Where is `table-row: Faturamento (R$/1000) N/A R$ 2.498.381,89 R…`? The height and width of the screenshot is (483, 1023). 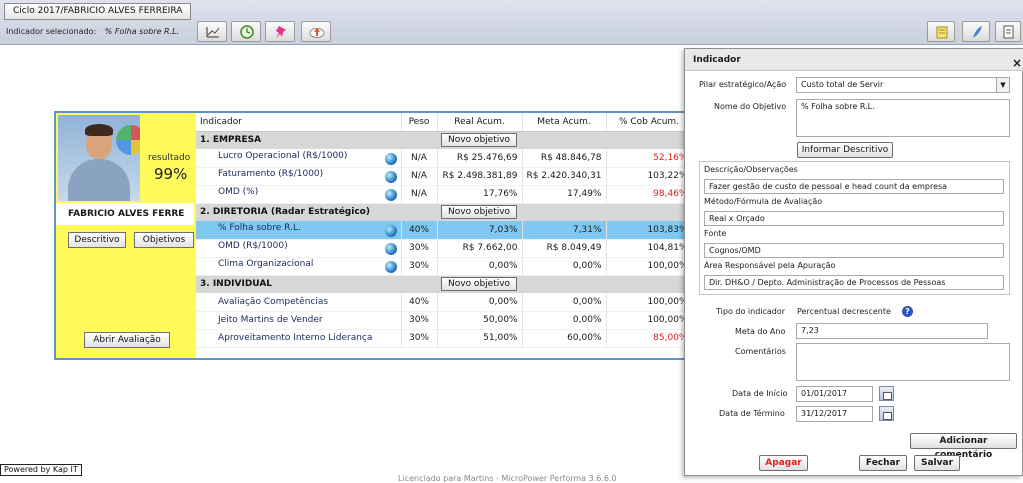
table-row: Faturamento (R$/1000) N/A R$ 2.498.381,89 R… is located at coordinates (444, 176).